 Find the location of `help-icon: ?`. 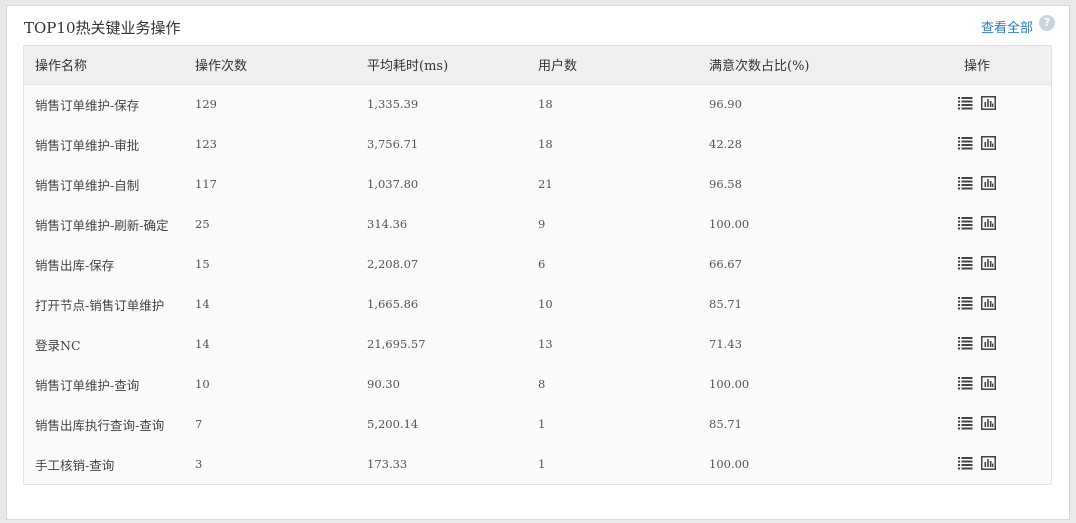

help-icon: ? is located at coordinates (1047, 23).